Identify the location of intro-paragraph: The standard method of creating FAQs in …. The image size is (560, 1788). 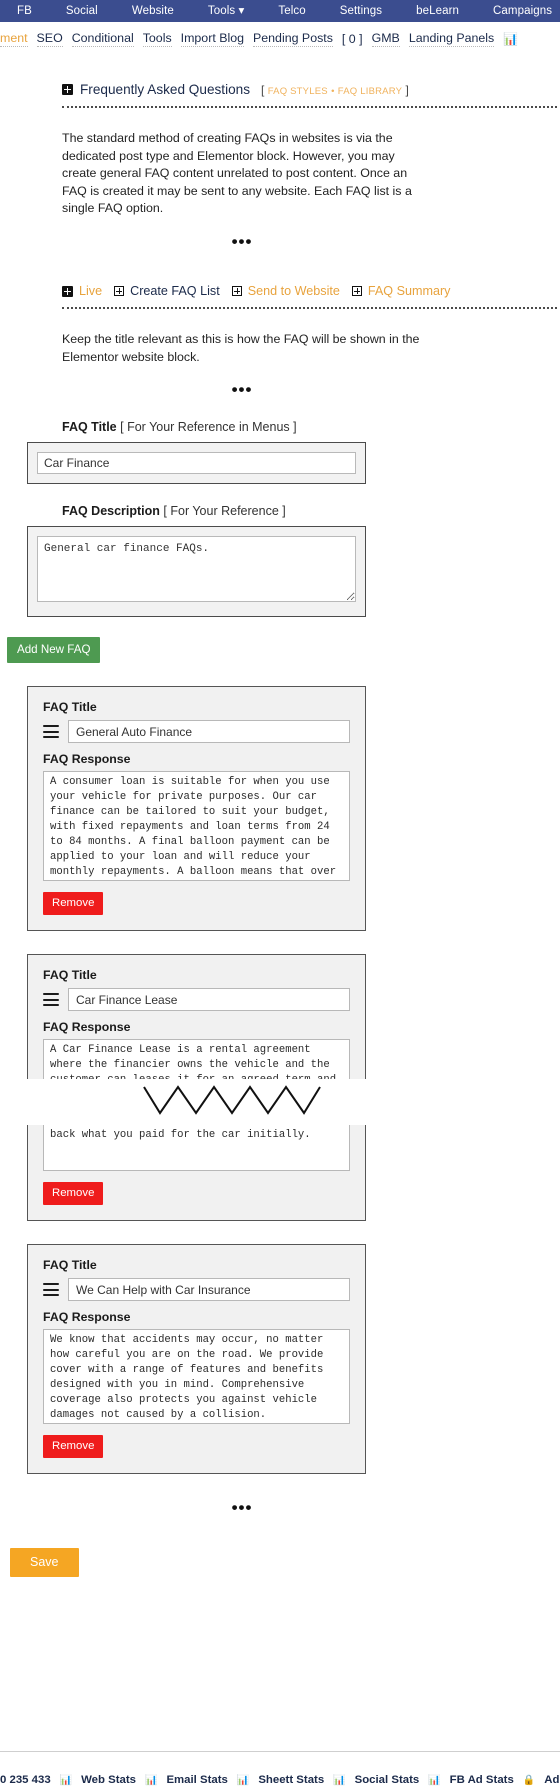
(237, 173).